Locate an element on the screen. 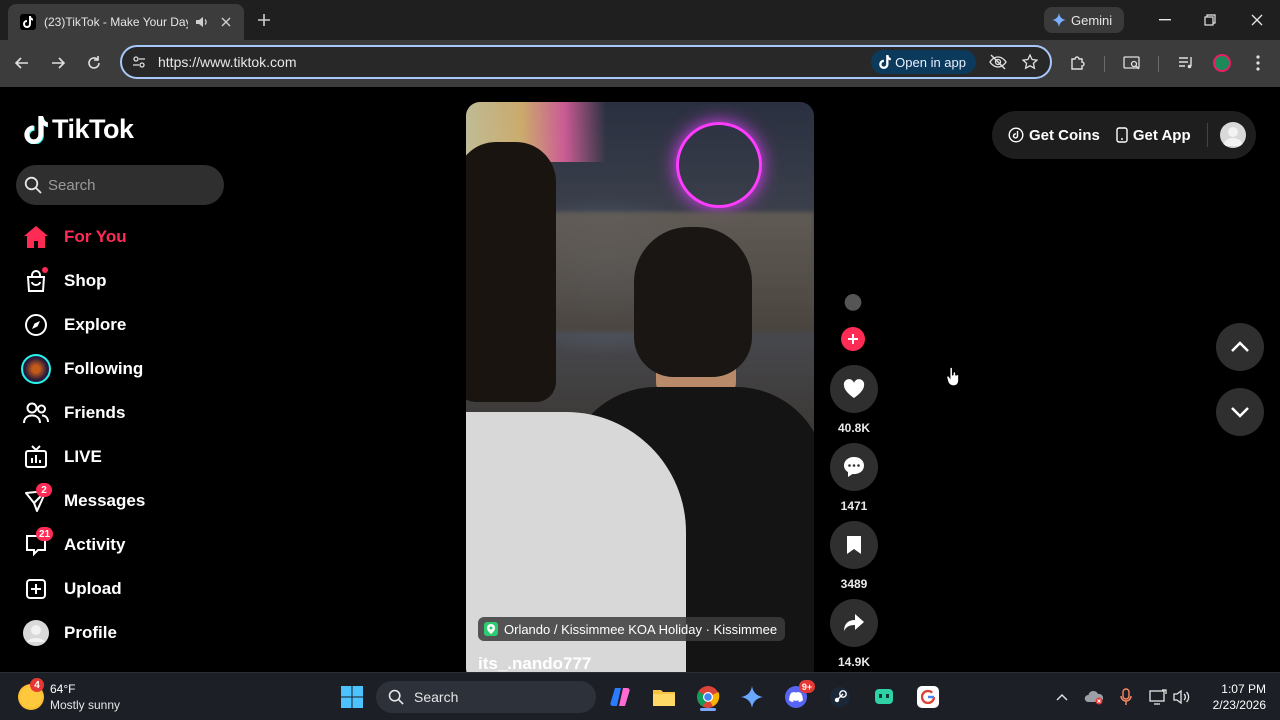 Image resolution: width=1280 pixels, height=720 pixels. save-button is located at coordinates (854, 545).